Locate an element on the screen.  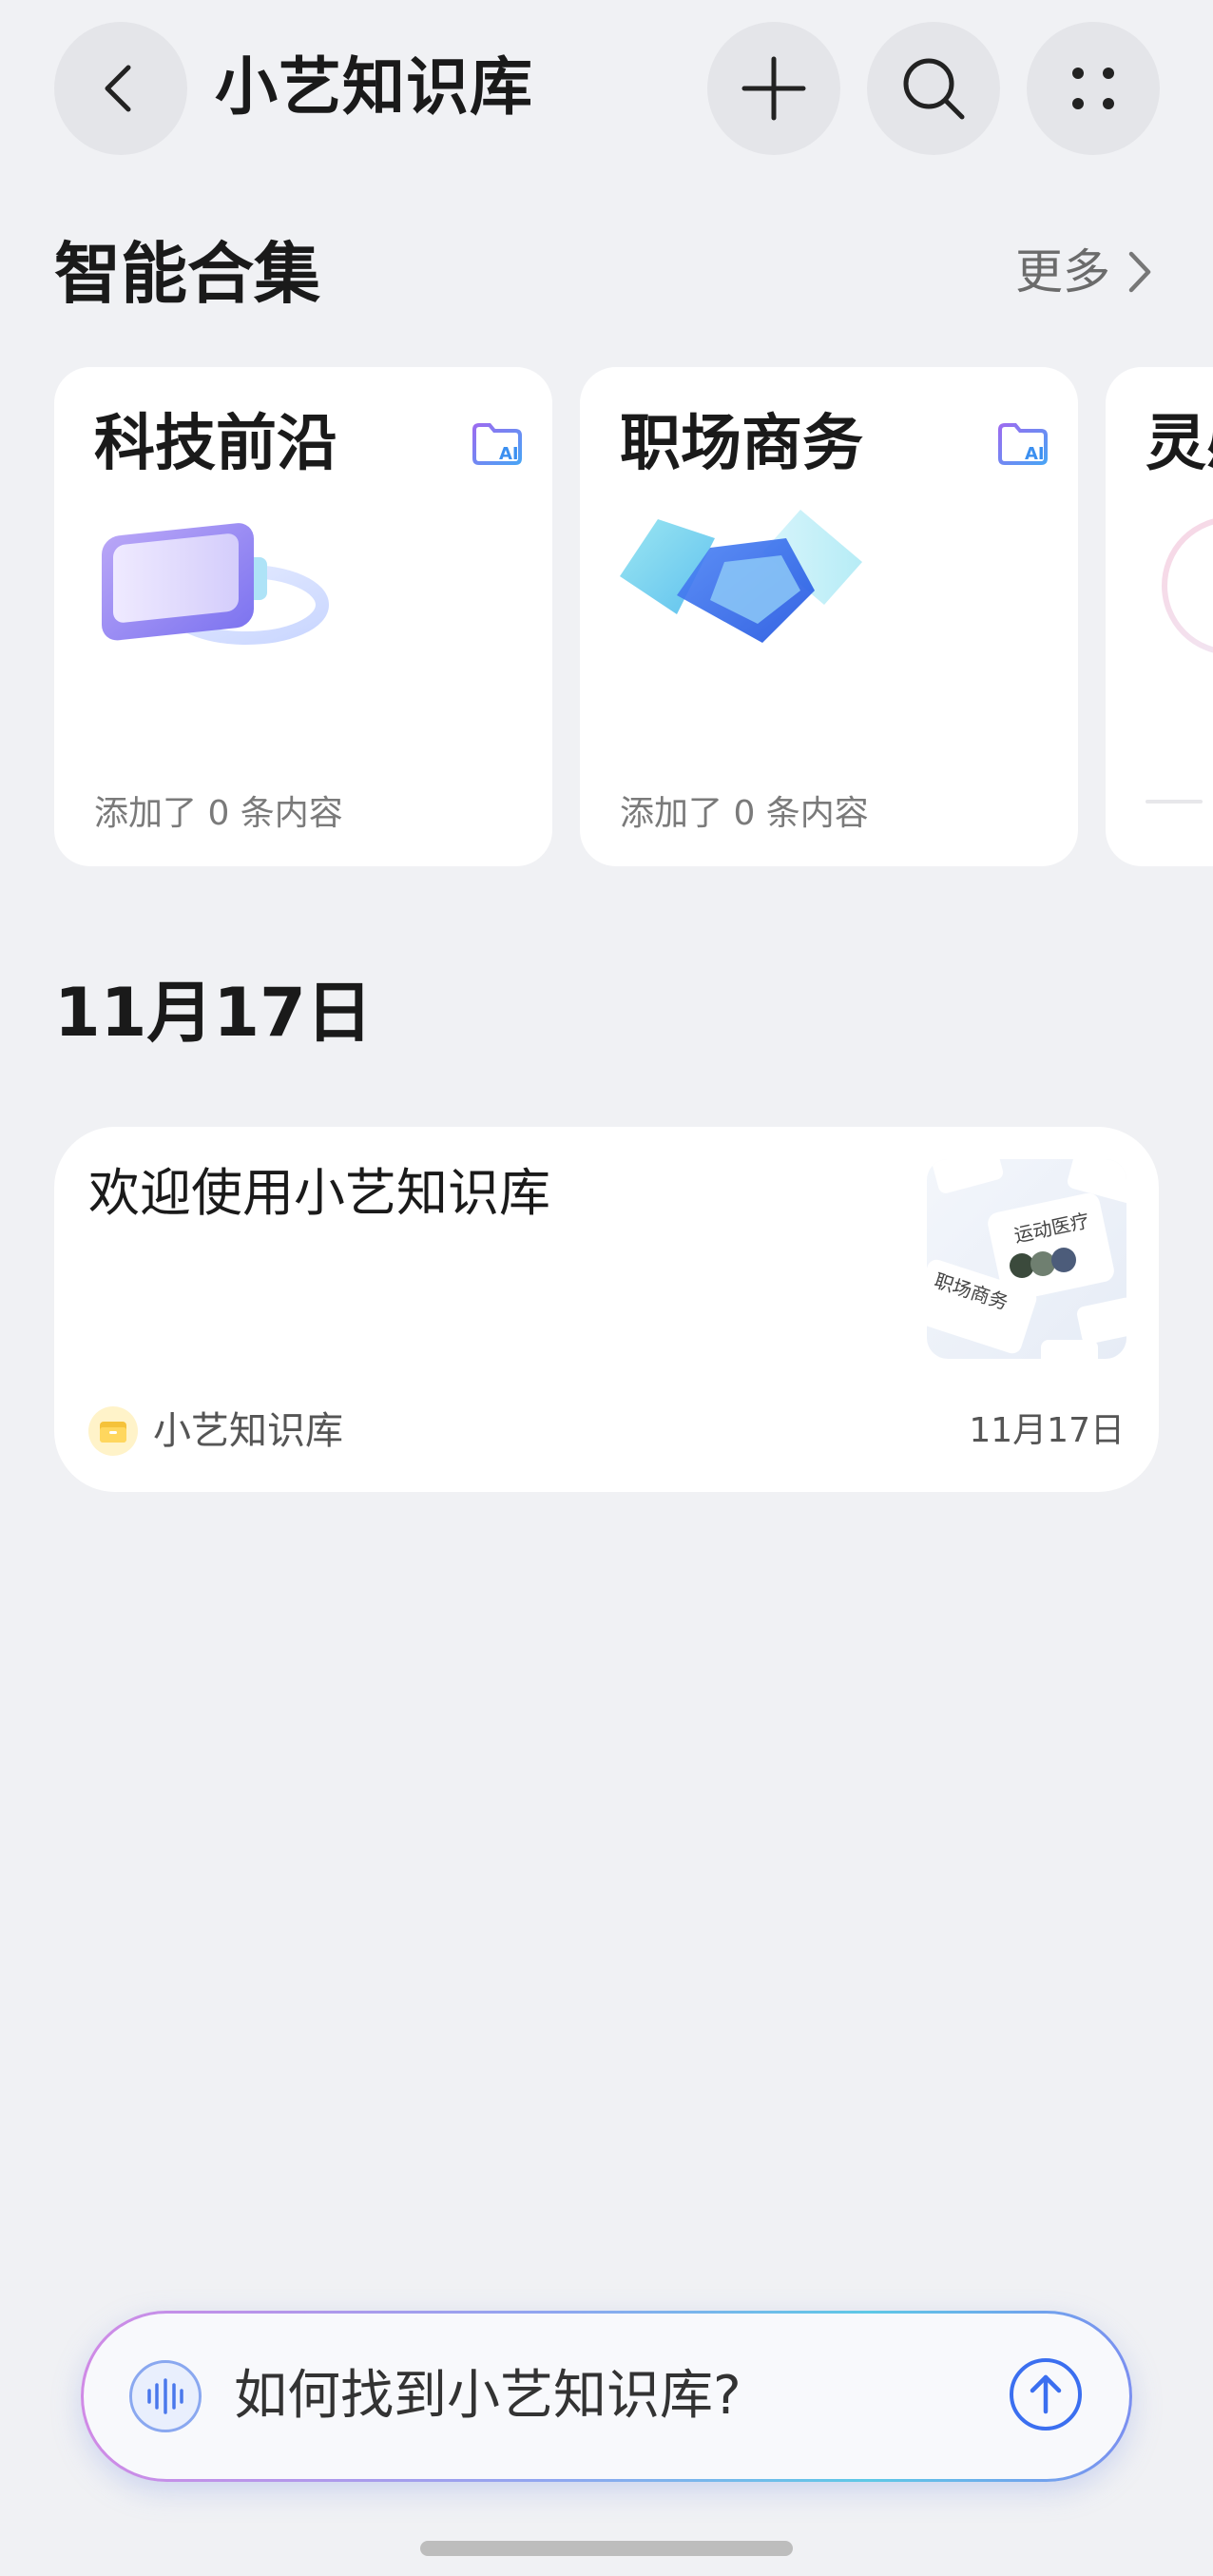
arrow-up-icon is located at coordinates (1046, 2394).